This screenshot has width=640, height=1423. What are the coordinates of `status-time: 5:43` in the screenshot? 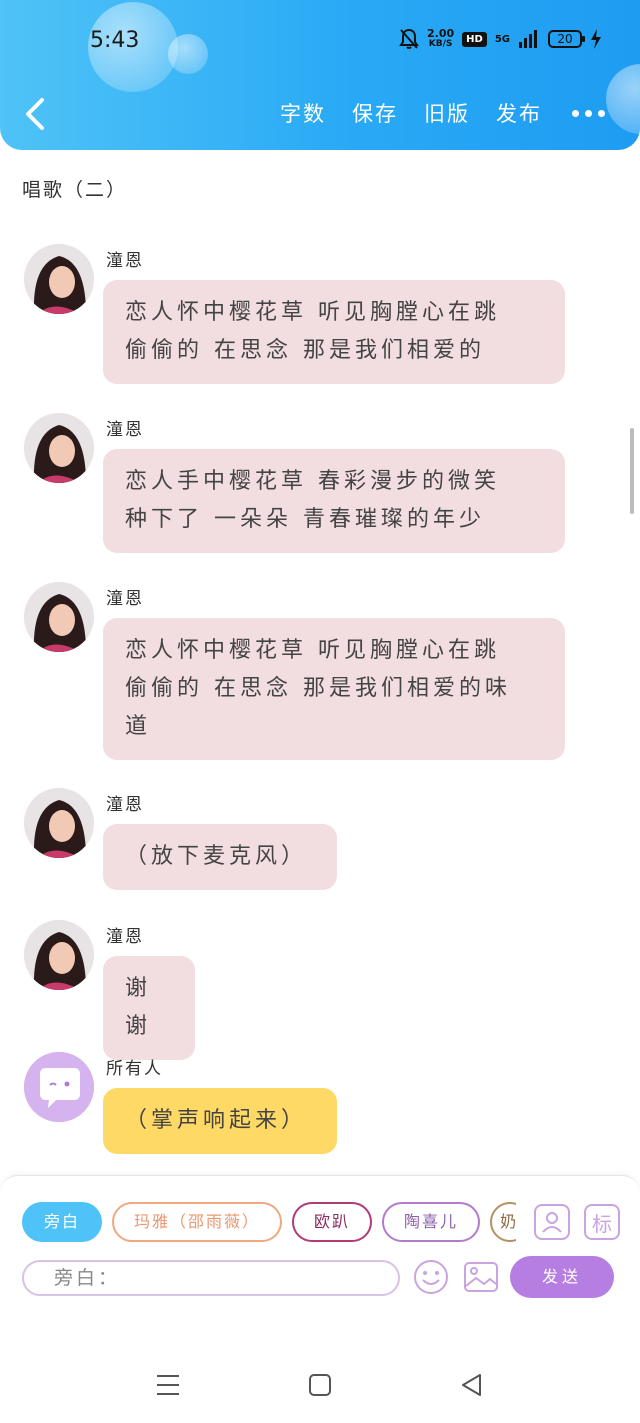 It's located at (115, 40).